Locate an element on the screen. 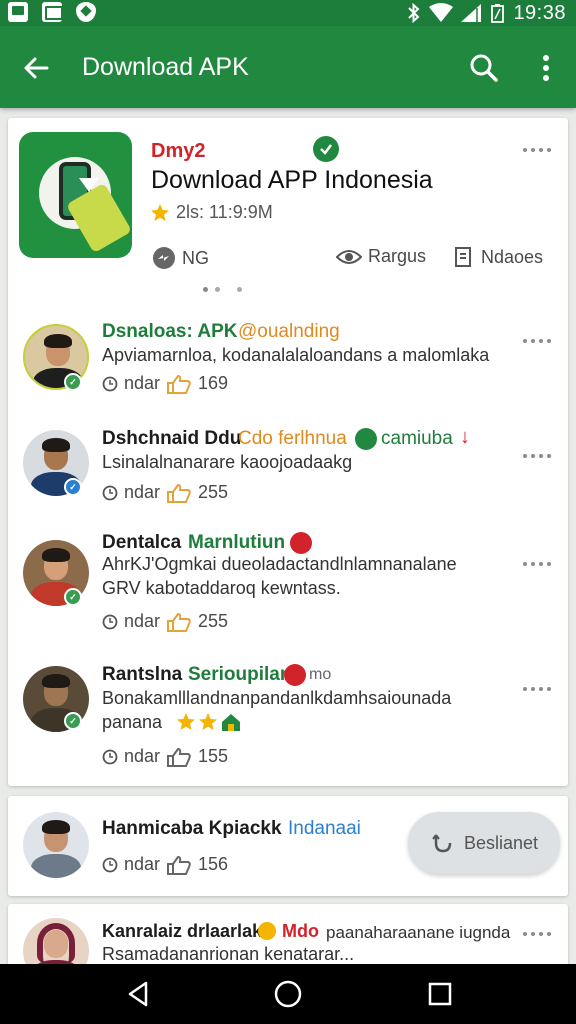 This screenshot has height=1024, width=576. home-icon is located at coordinates (231, 722).